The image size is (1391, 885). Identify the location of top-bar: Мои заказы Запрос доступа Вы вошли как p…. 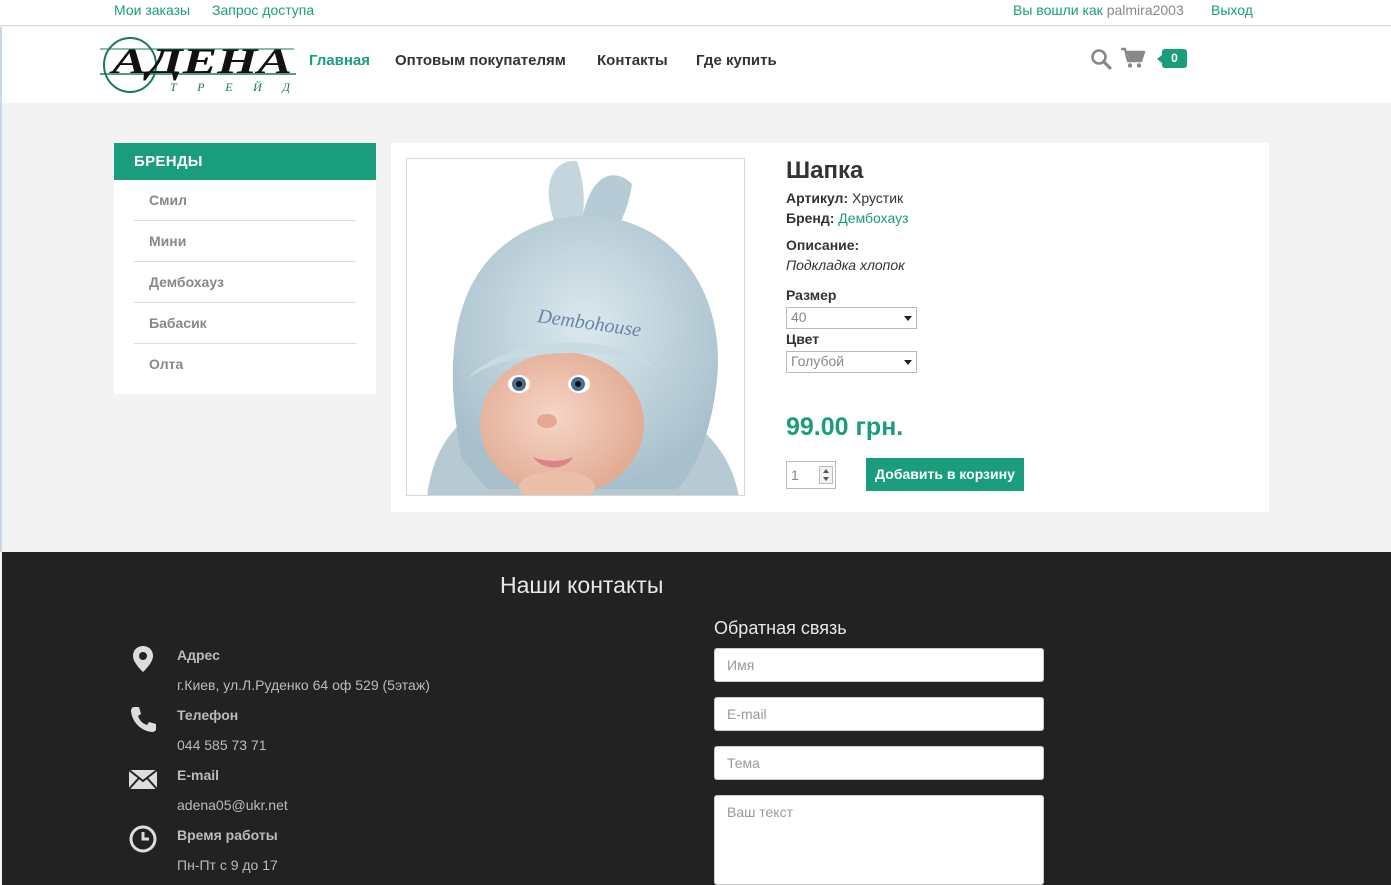
(695, 13).